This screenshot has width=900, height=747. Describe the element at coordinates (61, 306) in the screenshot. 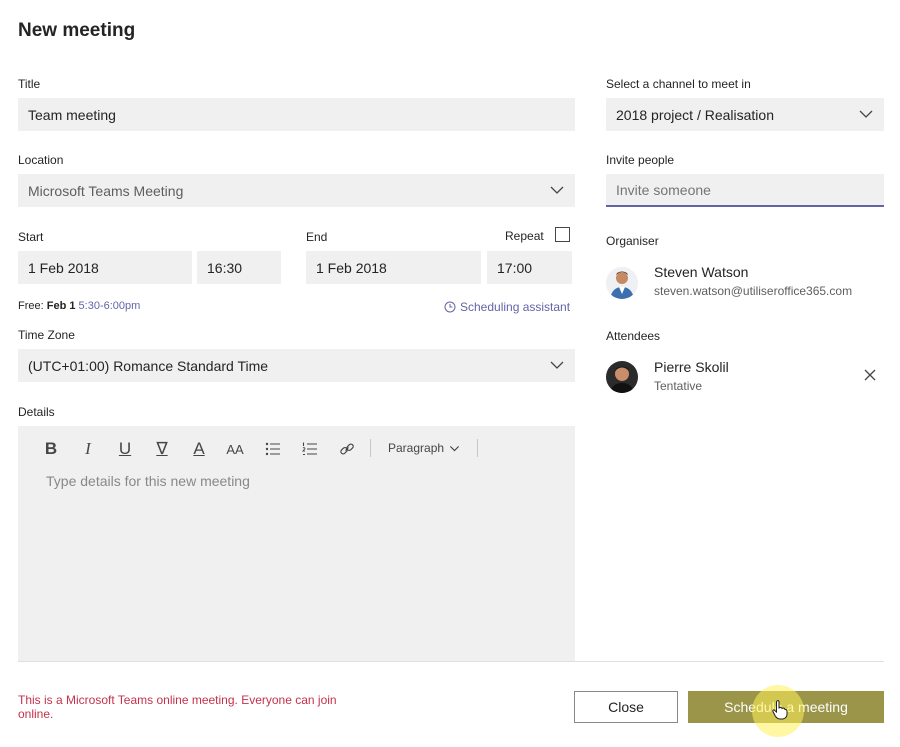

I see `free-date: Feb 1` at that location.